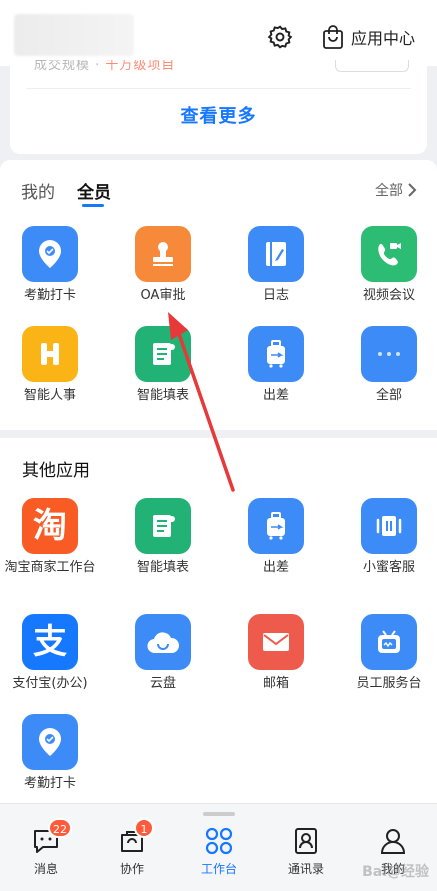  Describe the element at coordinates (140, 66) in the screenshot. I see `summary-highlight: 千万级项目` at that location.